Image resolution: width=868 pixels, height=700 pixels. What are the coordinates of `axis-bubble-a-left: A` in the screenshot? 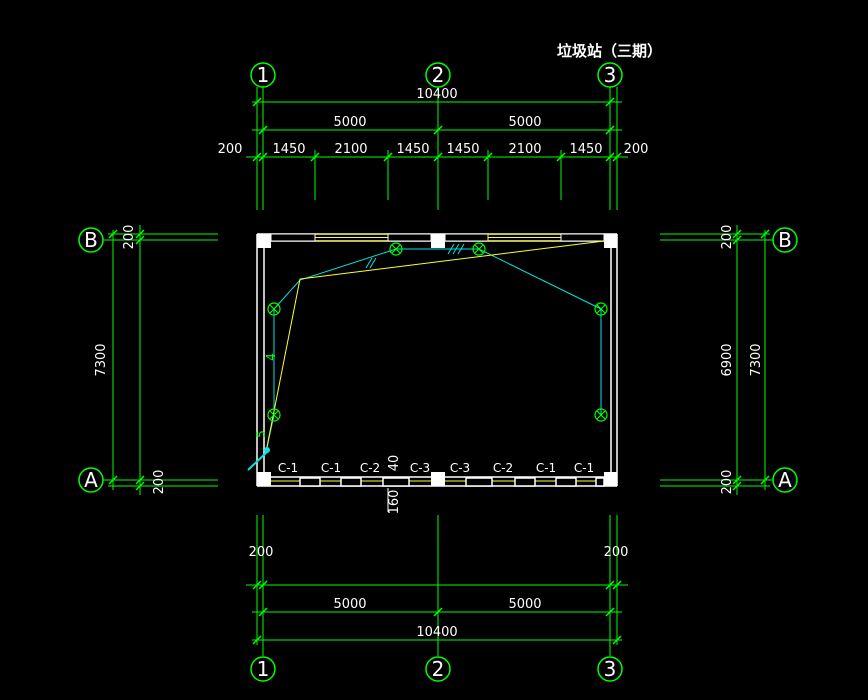 It's located at (91, 480).